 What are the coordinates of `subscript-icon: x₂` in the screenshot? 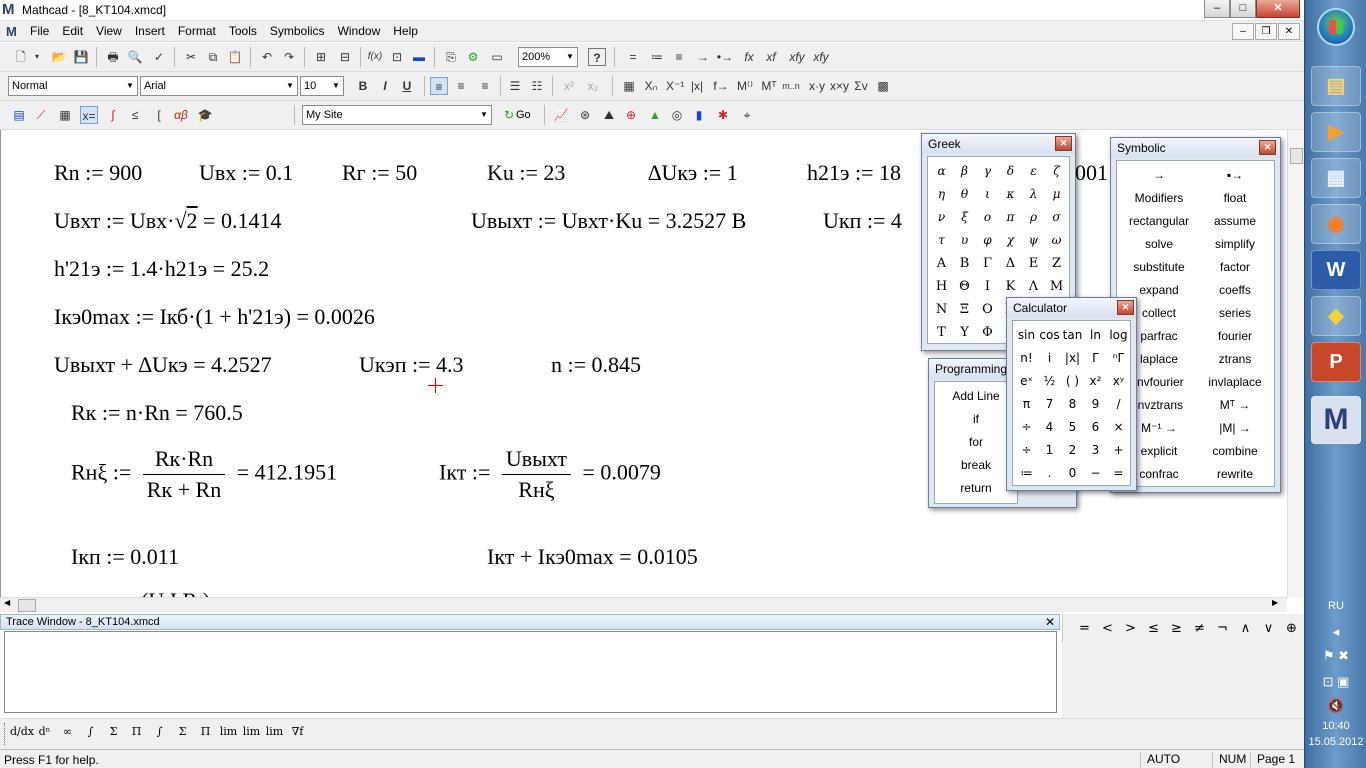 It's located at (593, 86).